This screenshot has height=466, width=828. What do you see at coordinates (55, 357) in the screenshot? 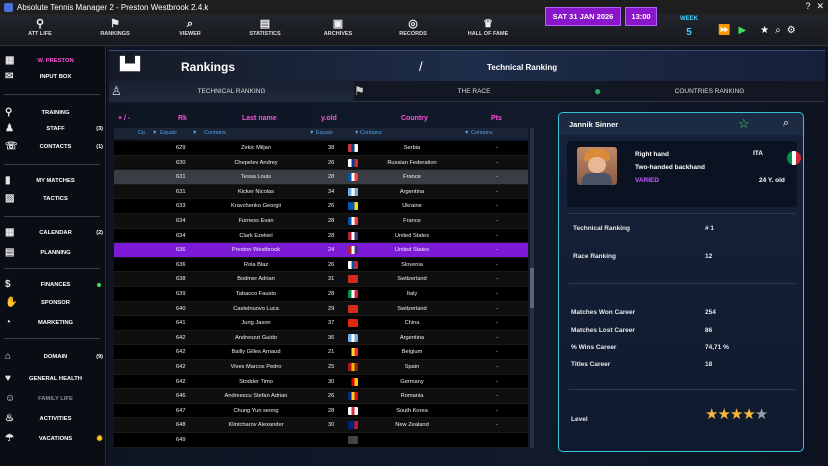
I see `sidebar-item-label: DOMAIN` at bounding box center [55, 357].